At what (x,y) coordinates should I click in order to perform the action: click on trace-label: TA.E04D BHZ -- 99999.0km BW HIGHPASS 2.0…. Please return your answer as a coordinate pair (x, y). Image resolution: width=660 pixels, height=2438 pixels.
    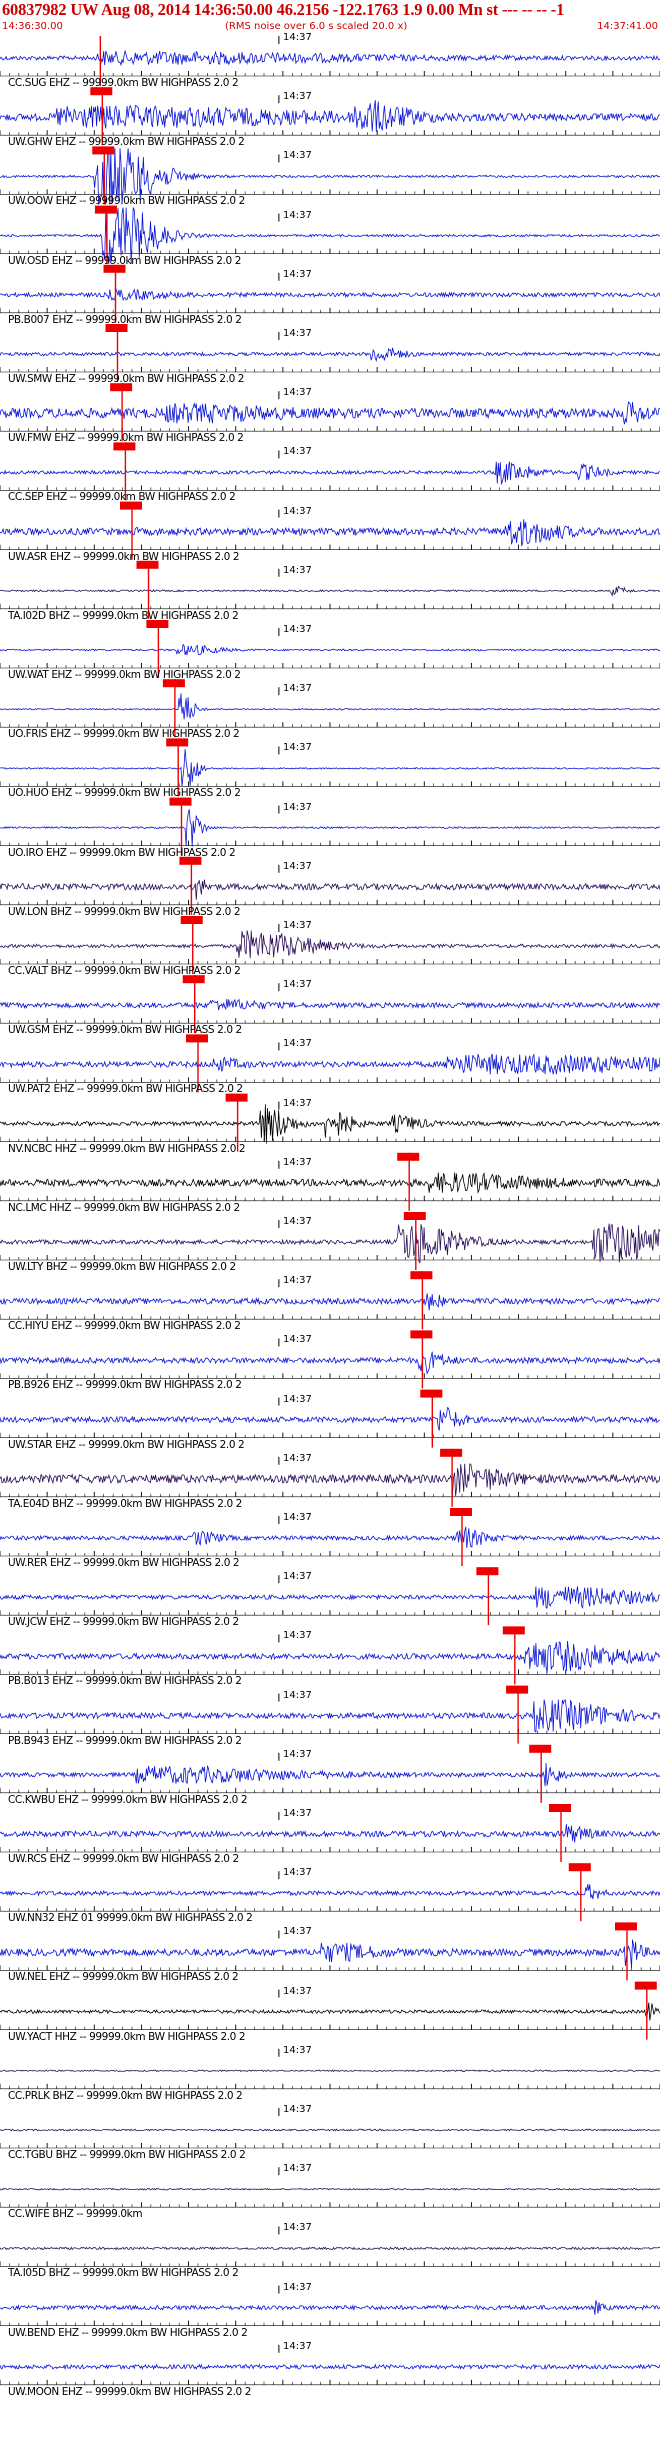
    Looking at the image, I should click on (125, 1503).